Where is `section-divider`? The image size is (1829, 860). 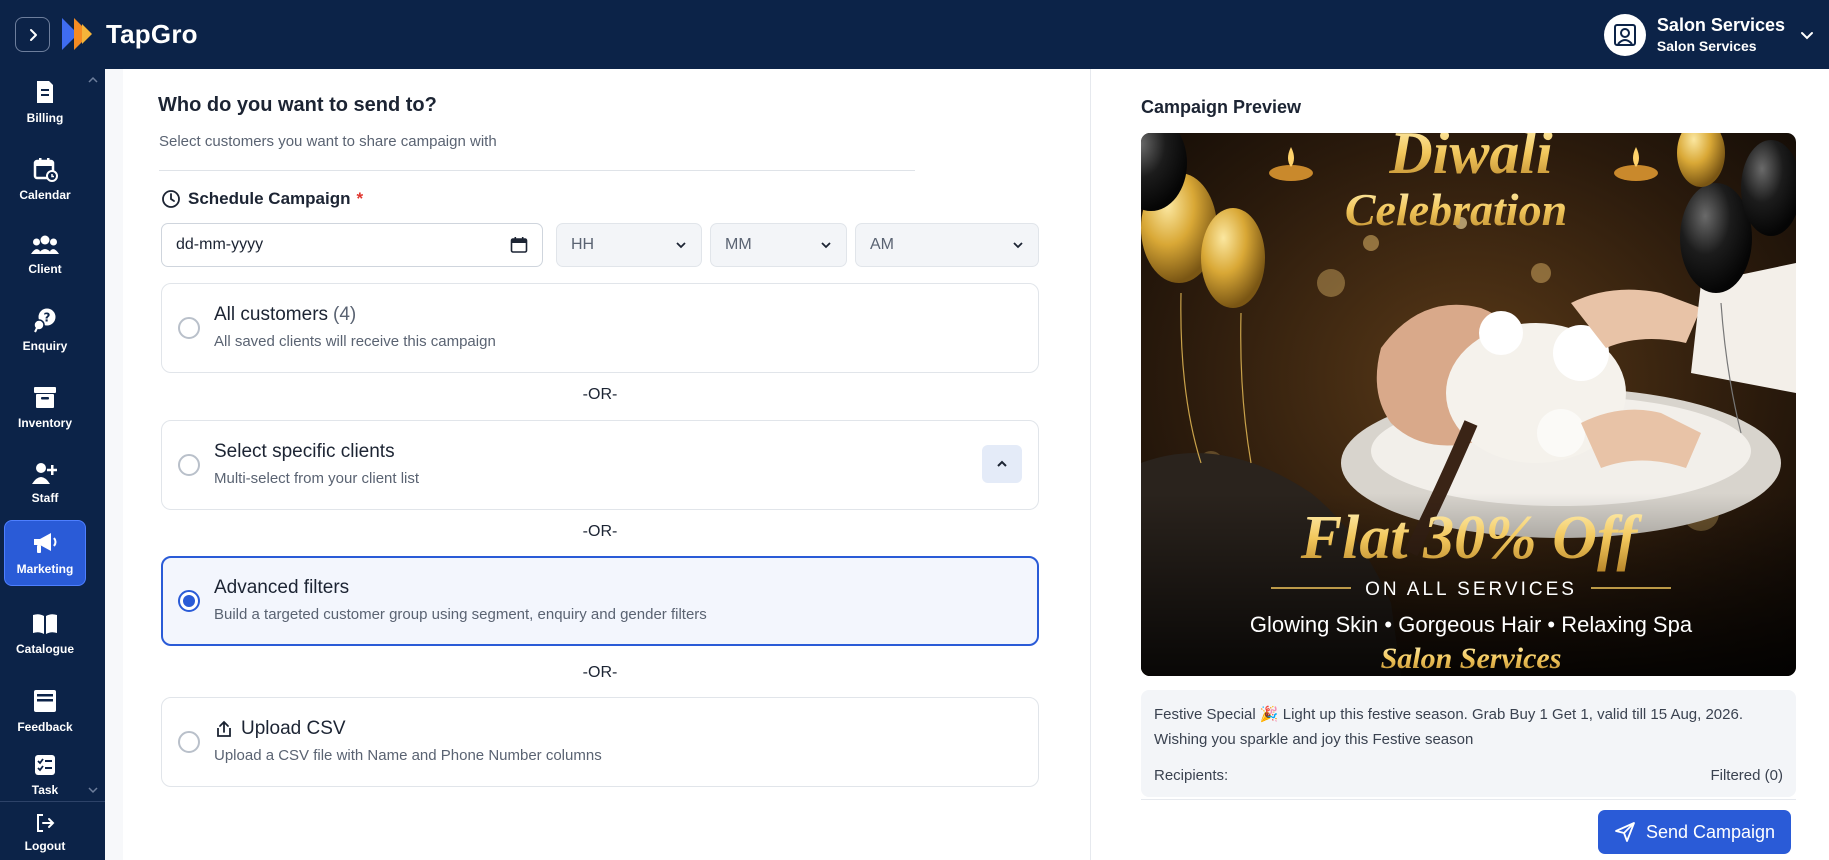
section-divider is located at coordinates (537, 170).